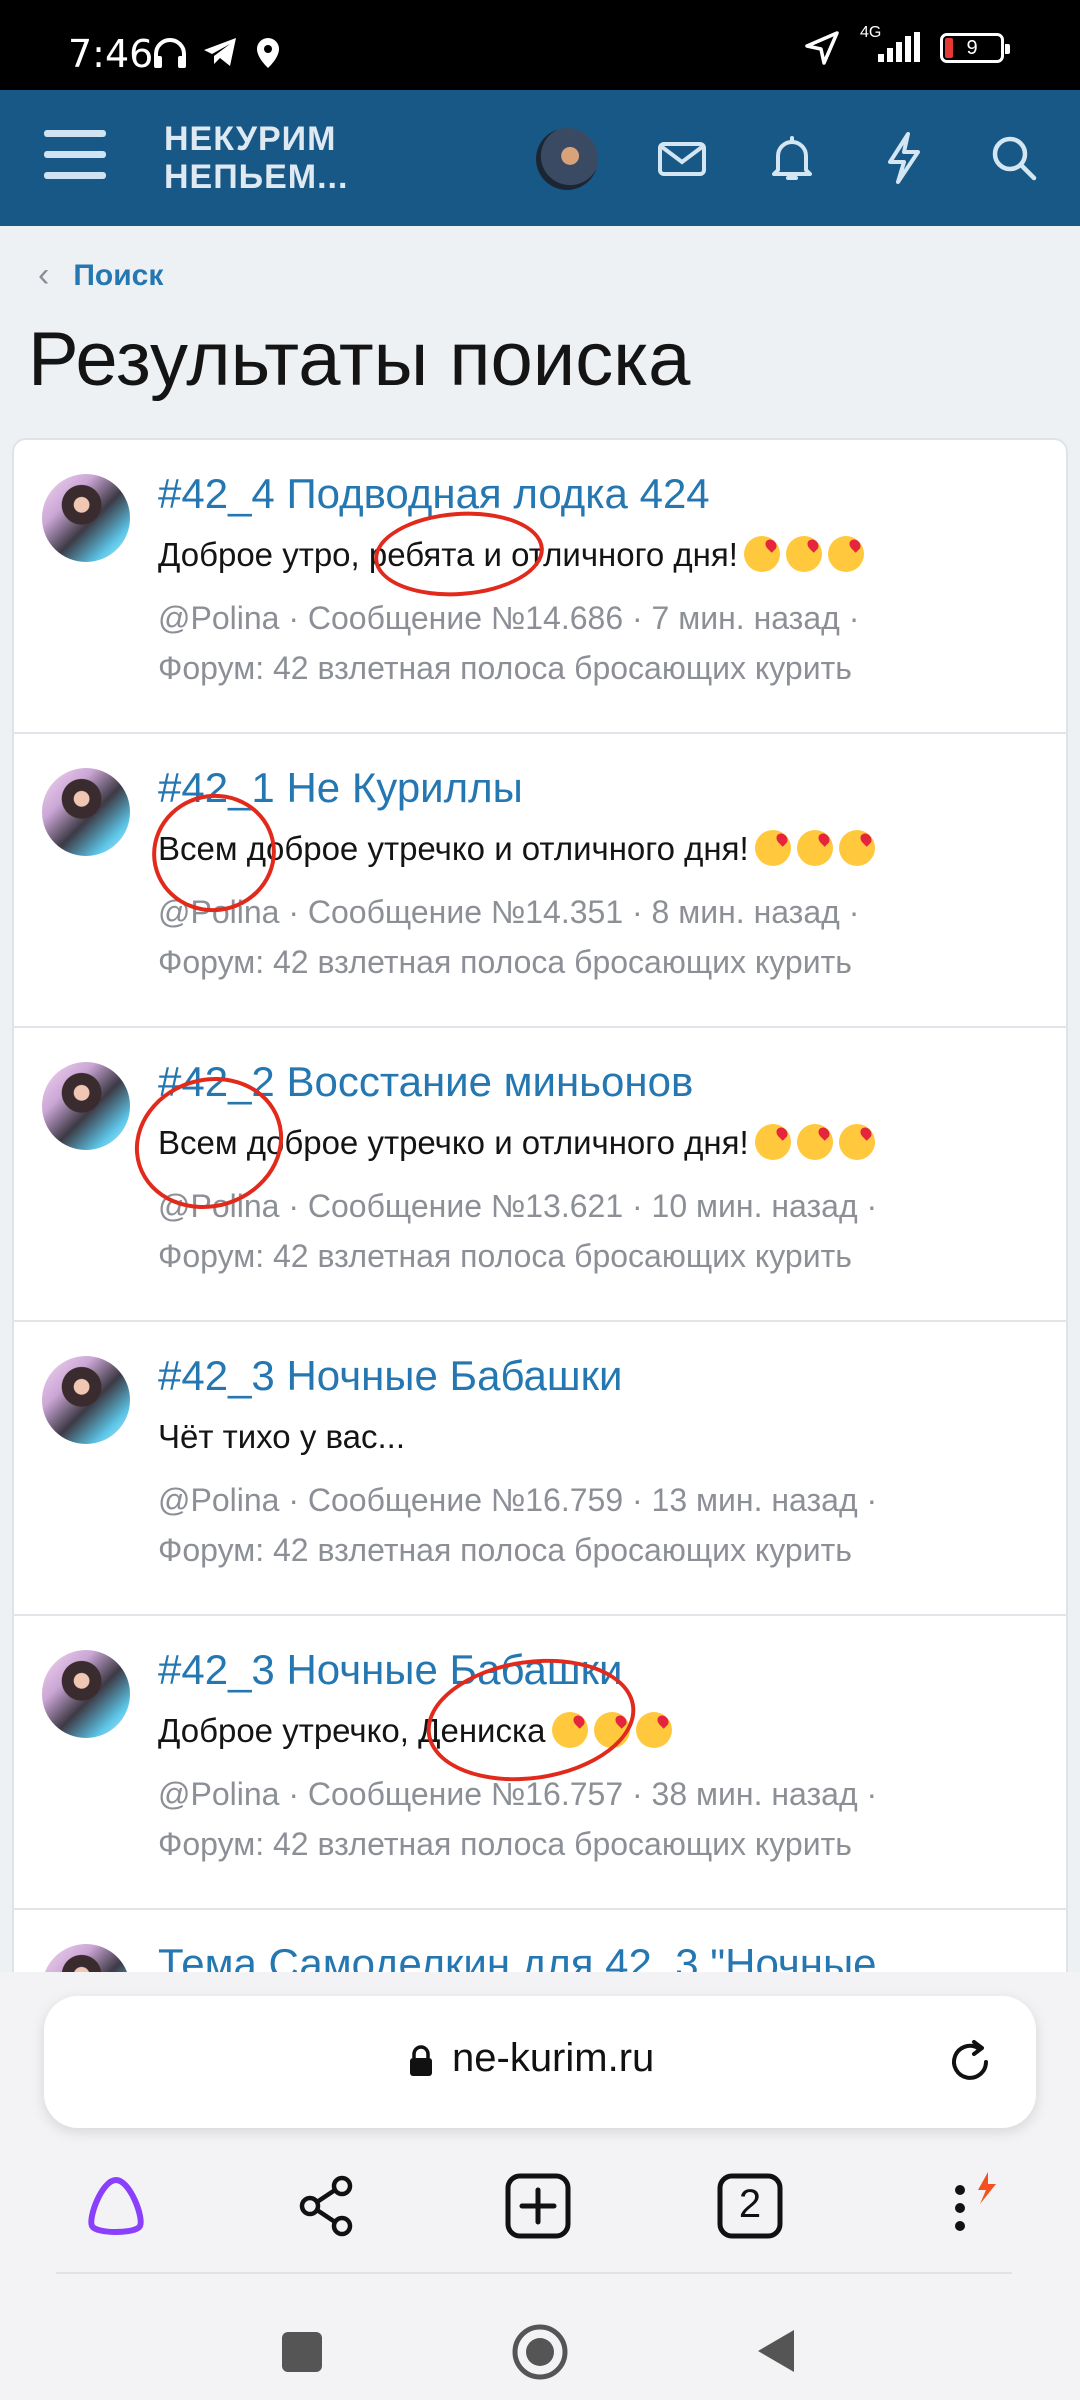 This screenshot has height=2400, width=1080. Describe the element at coordinates (534, 2273) in the screenshot. I see `divider` at that location.